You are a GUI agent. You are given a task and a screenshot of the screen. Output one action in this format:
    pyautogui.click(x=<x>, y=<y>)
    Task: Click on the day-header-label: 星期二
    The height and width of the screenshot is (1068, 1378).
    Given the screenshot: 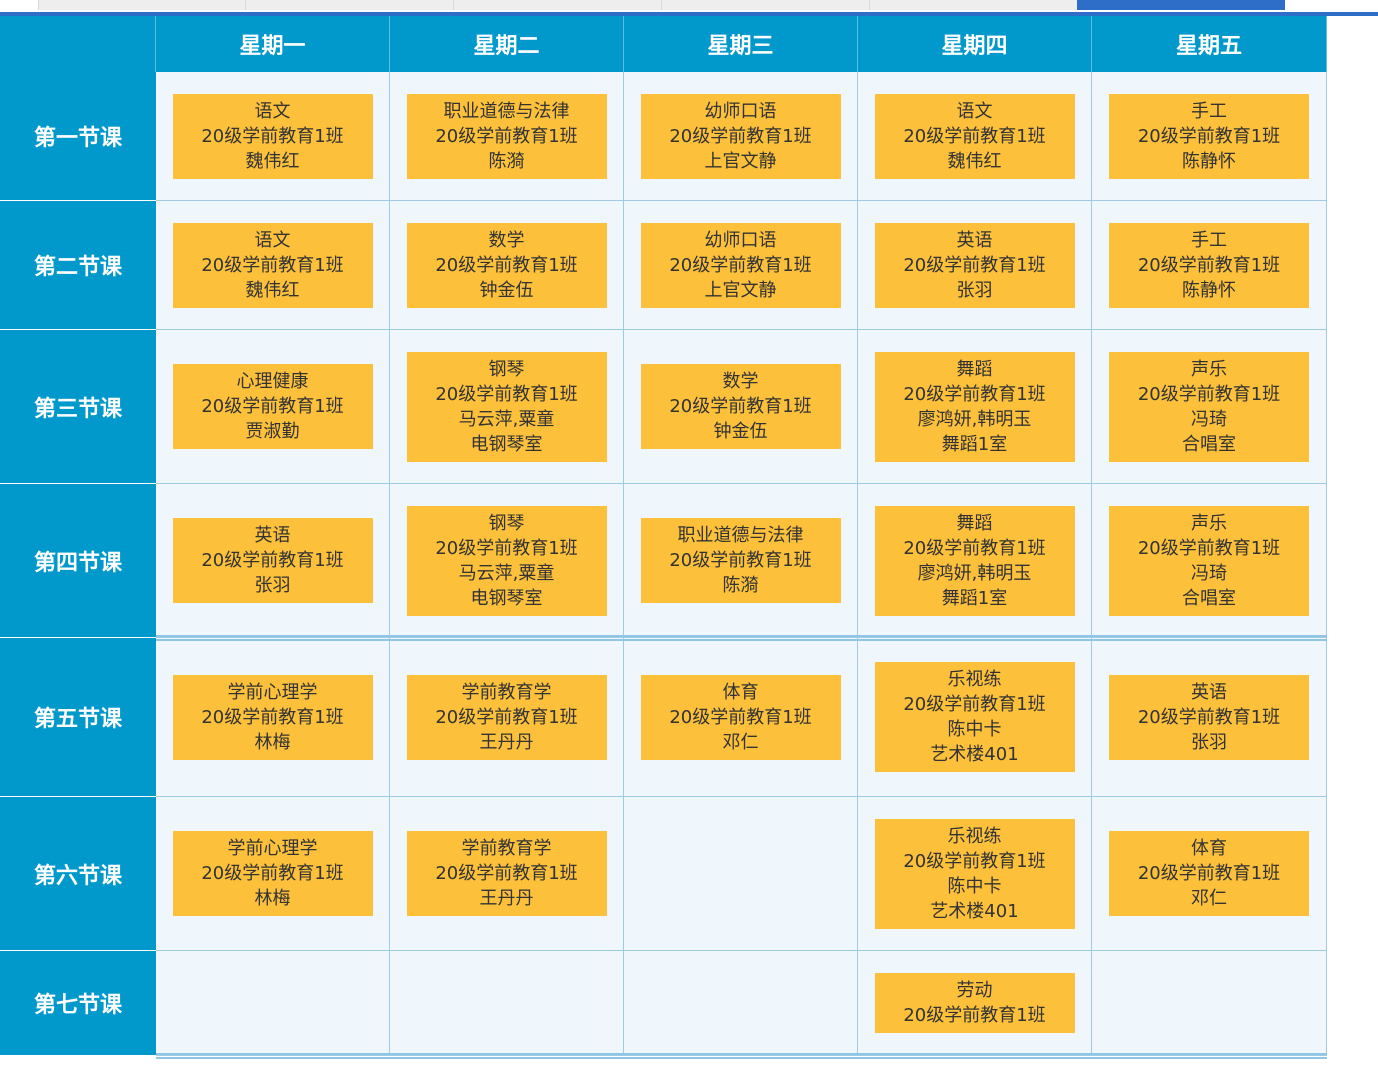 What is the action you would take?
    pyautogui.click(x=506, y=46)
    